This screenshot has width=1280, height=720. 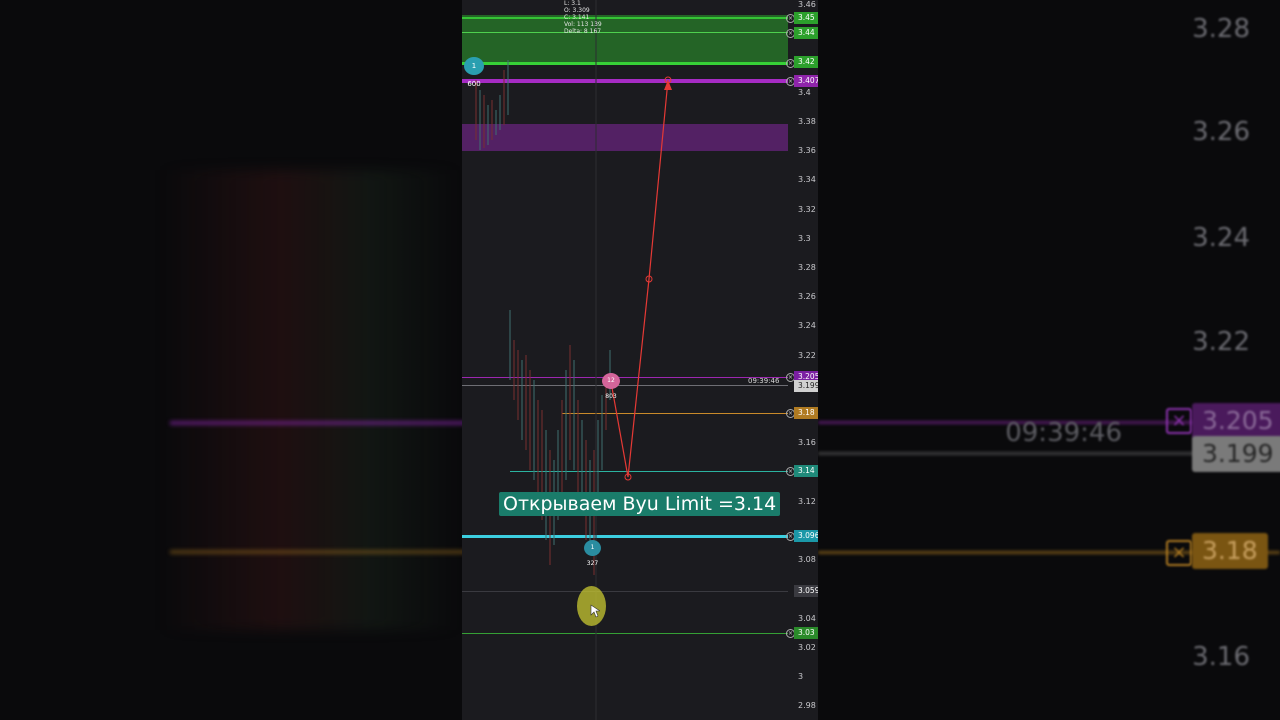 I want to click on axis-tick: 3.32, so click(x=807, y=209).